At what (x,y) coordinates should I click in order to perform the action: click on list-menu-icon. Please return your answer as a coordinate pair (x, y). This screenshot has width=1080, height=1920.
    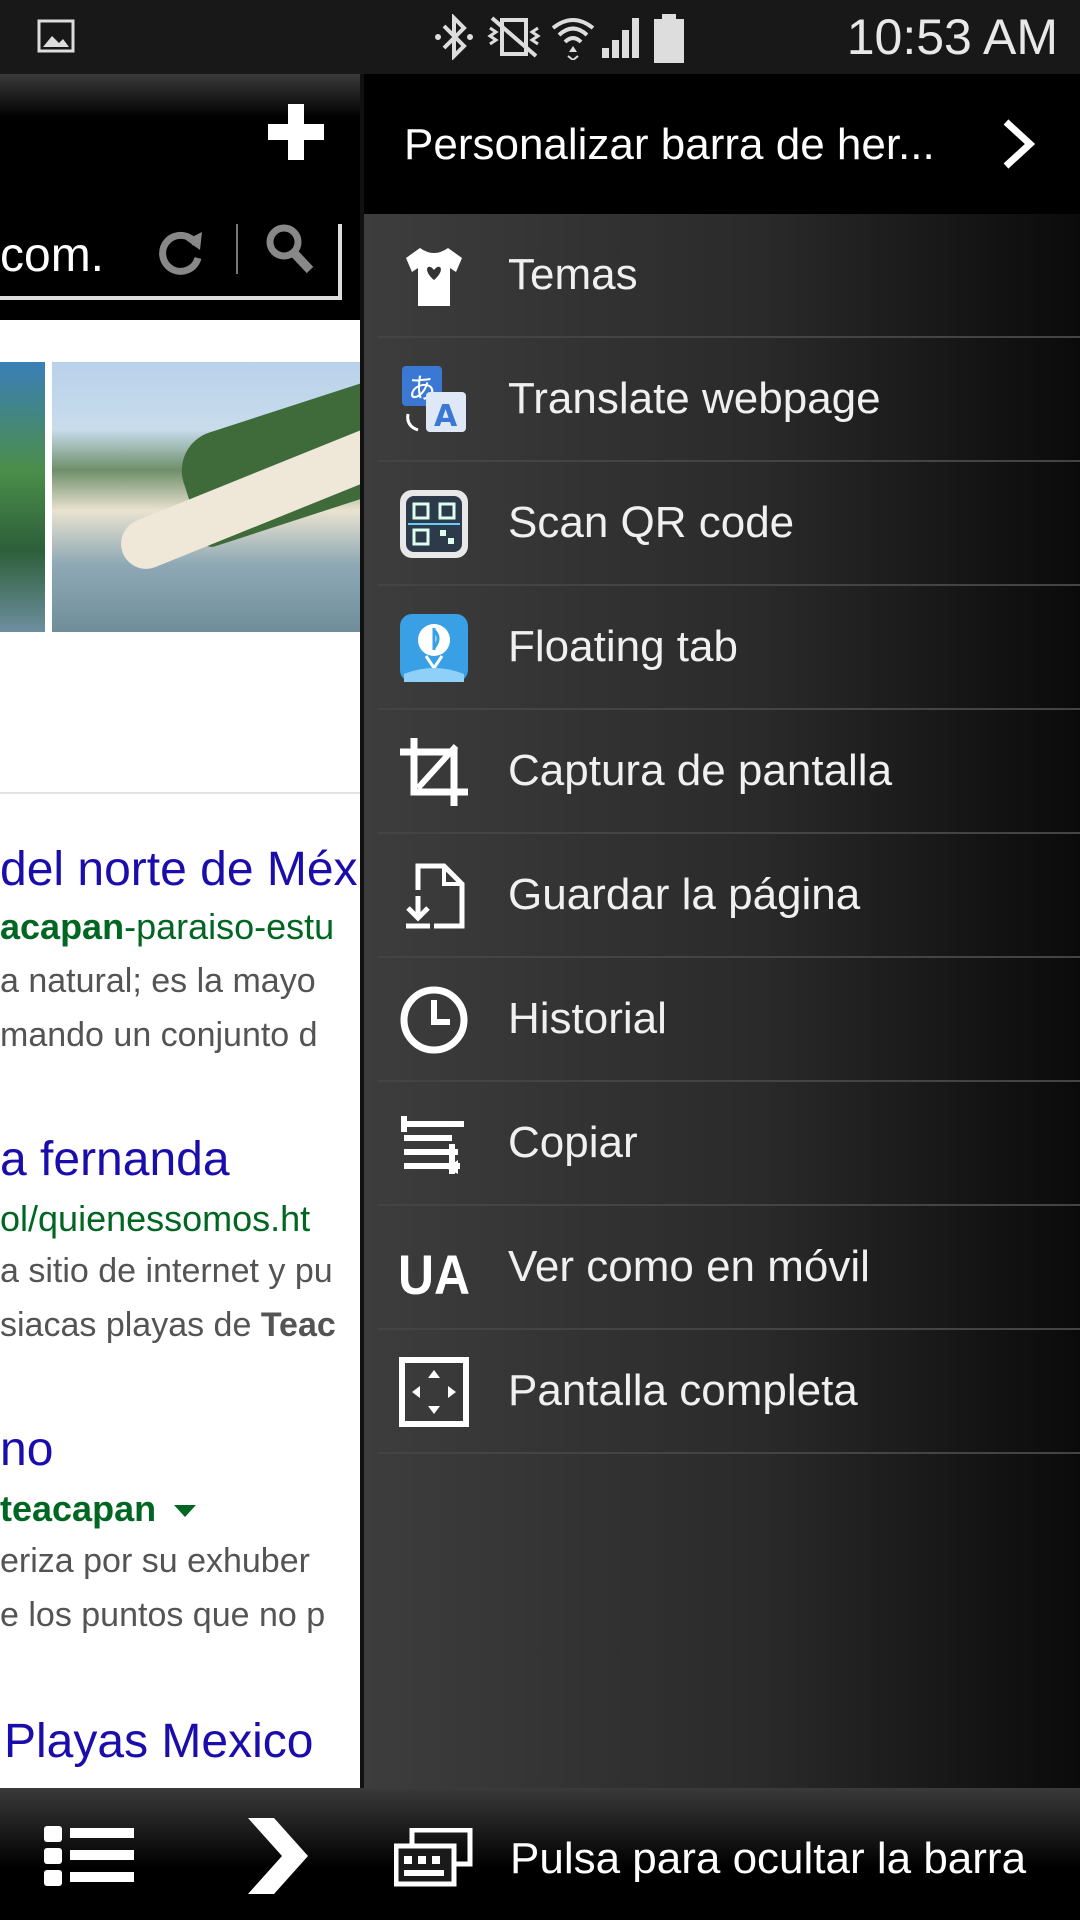
    Looking at the image, I should click on (90, 1856).